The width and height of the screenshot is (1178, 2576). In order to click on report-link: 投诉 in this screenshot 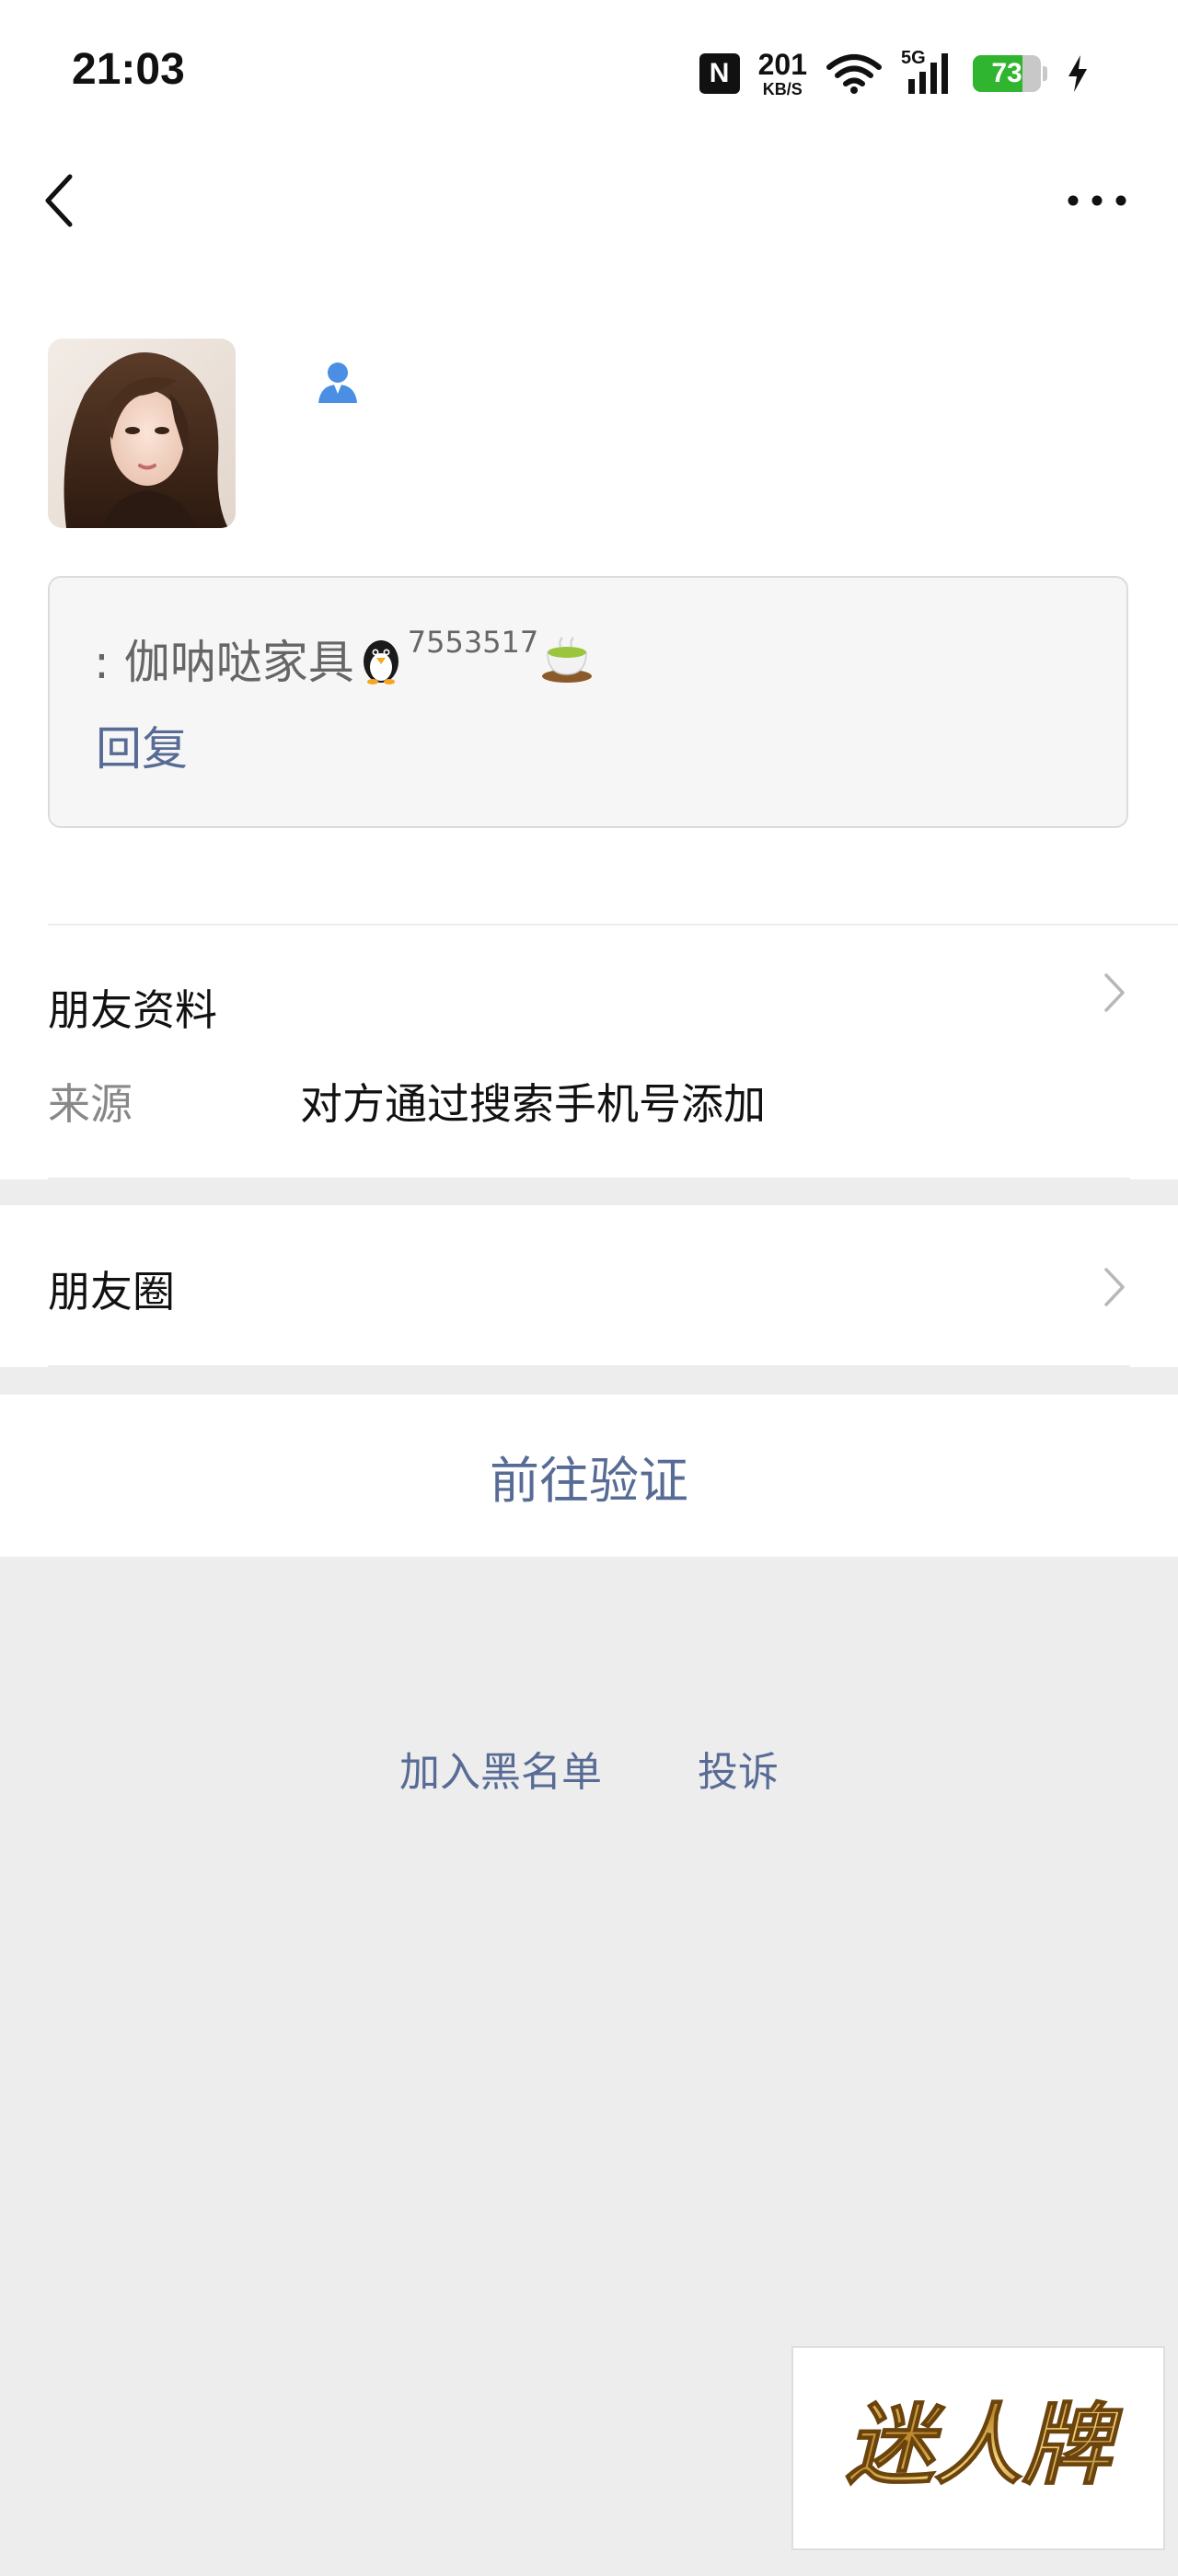, I will do `click(738, 1768)`.